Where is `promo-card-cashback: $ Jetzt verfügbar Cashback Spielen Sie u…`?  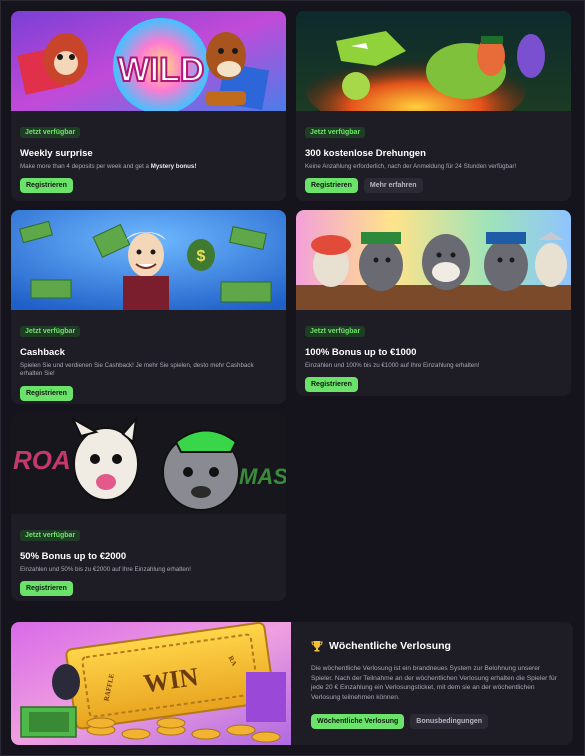
promo-card-cashback: $ Jetzt verfügbar Cashback Spielen Sie u… is located at coordinates (148, 307).